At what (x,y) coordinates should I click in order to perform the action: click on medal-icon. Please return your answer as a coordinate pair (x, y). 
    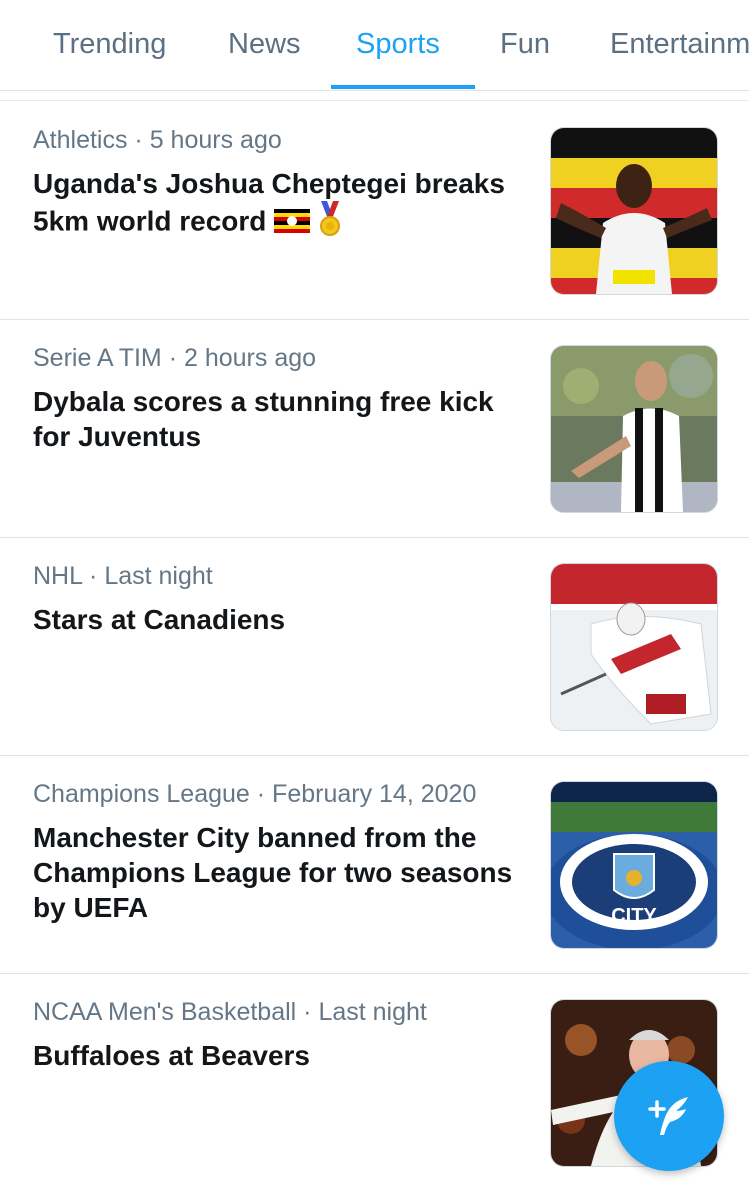
    Looking at the image, I should click on (330, 223).